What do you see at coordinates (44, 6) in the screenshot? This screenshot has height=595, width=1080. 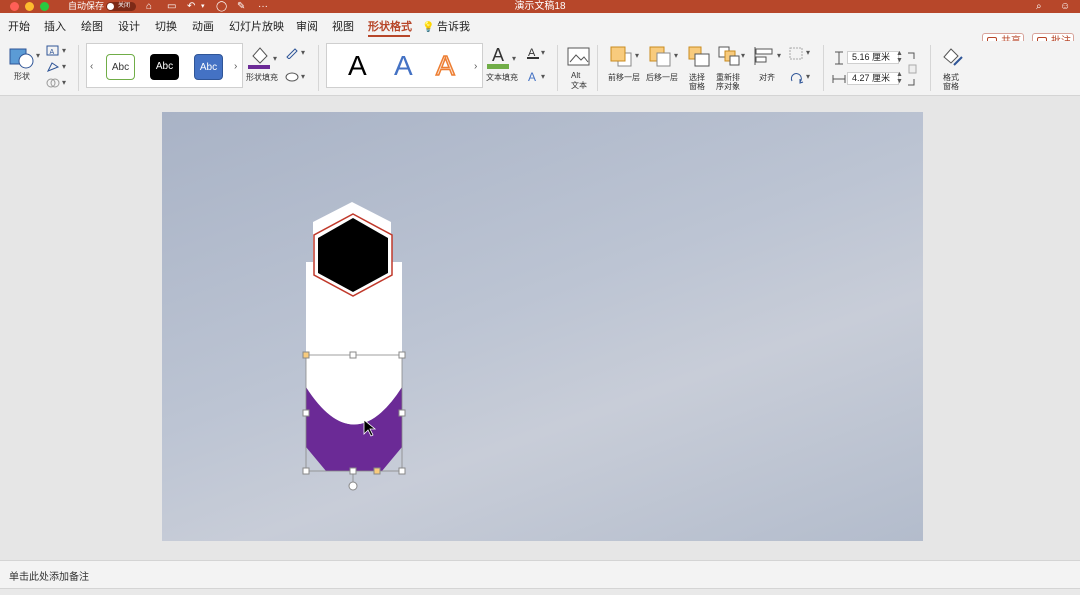 I see `window-maximize-button` at bounding box center [44, 6].